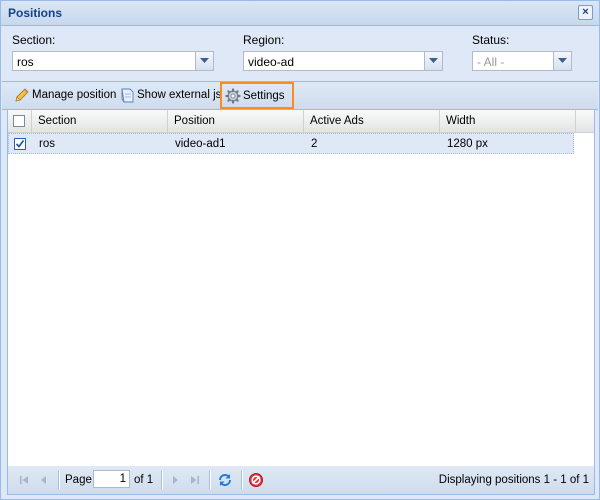 The height and width of the screenshot is (500, 600). Describe the element at coordinates (47, 144) in the screenshot. I see `cell-section: ros` at that location.